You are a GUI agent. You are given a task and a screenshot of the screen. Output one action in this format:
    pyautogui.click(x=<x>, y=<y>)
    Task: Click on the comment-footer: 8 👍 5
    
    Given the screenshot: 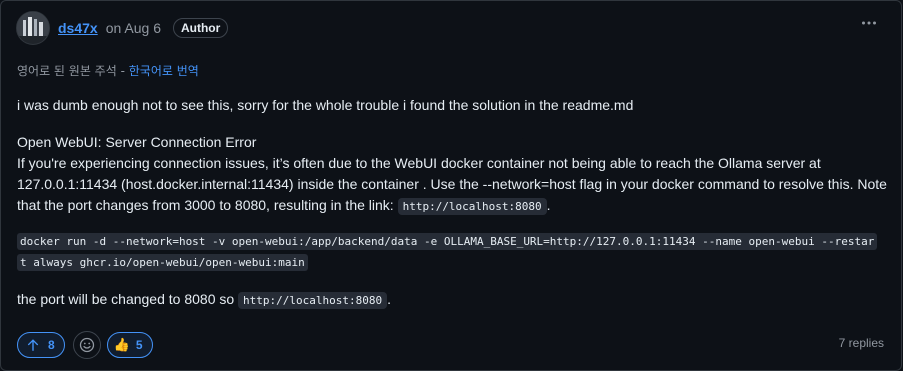 What is the action you would take?
    pyautogui.click(x=85, y=345)
    